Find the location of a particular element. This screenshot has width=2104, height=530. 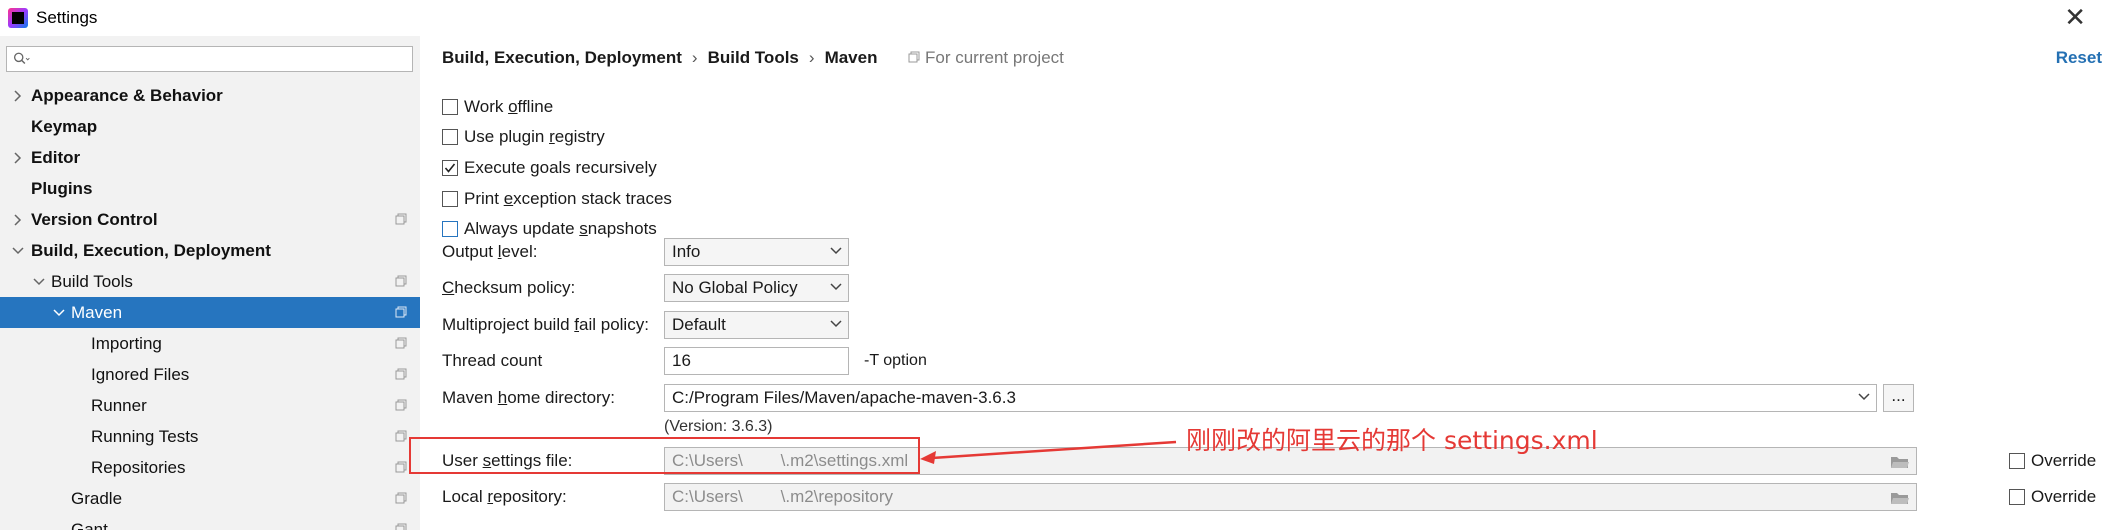

window-title: Settings is located at coordinates (67, 17).